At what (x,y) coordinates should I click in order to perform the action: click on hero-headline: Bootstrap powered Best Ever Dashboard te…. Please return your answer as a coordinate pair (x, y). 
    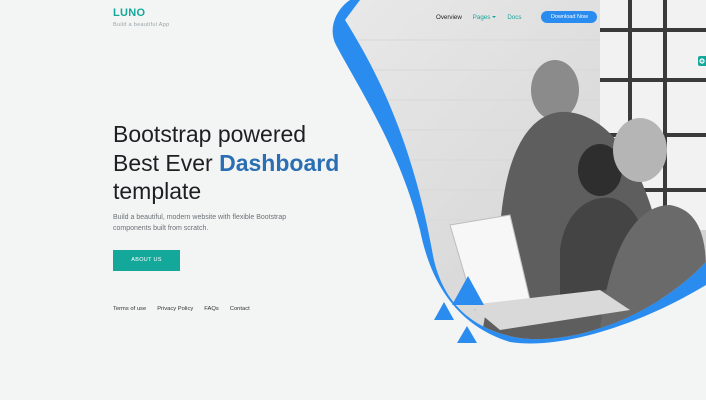
    Looking at the image, I should click on (228, 163).